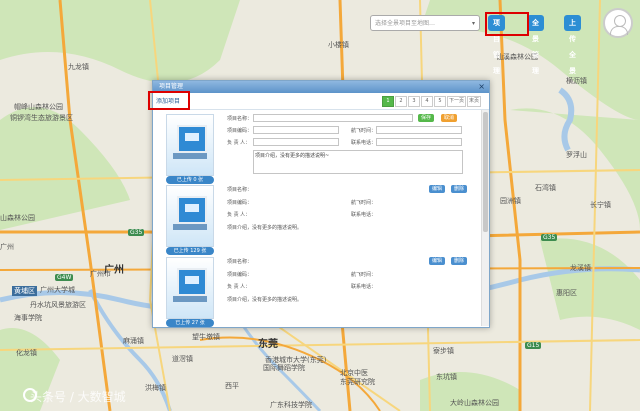 This screenshot has width=640, height=411. Describe the element at coordinates (171, 86) in the screenshot. I see `dialog-title: 项目管理` at that location.